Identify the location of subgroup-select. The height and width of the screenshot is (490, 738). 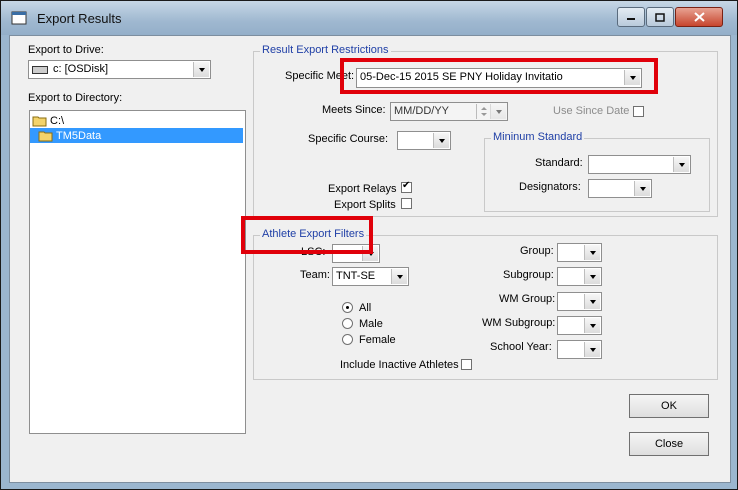
(579, 276).